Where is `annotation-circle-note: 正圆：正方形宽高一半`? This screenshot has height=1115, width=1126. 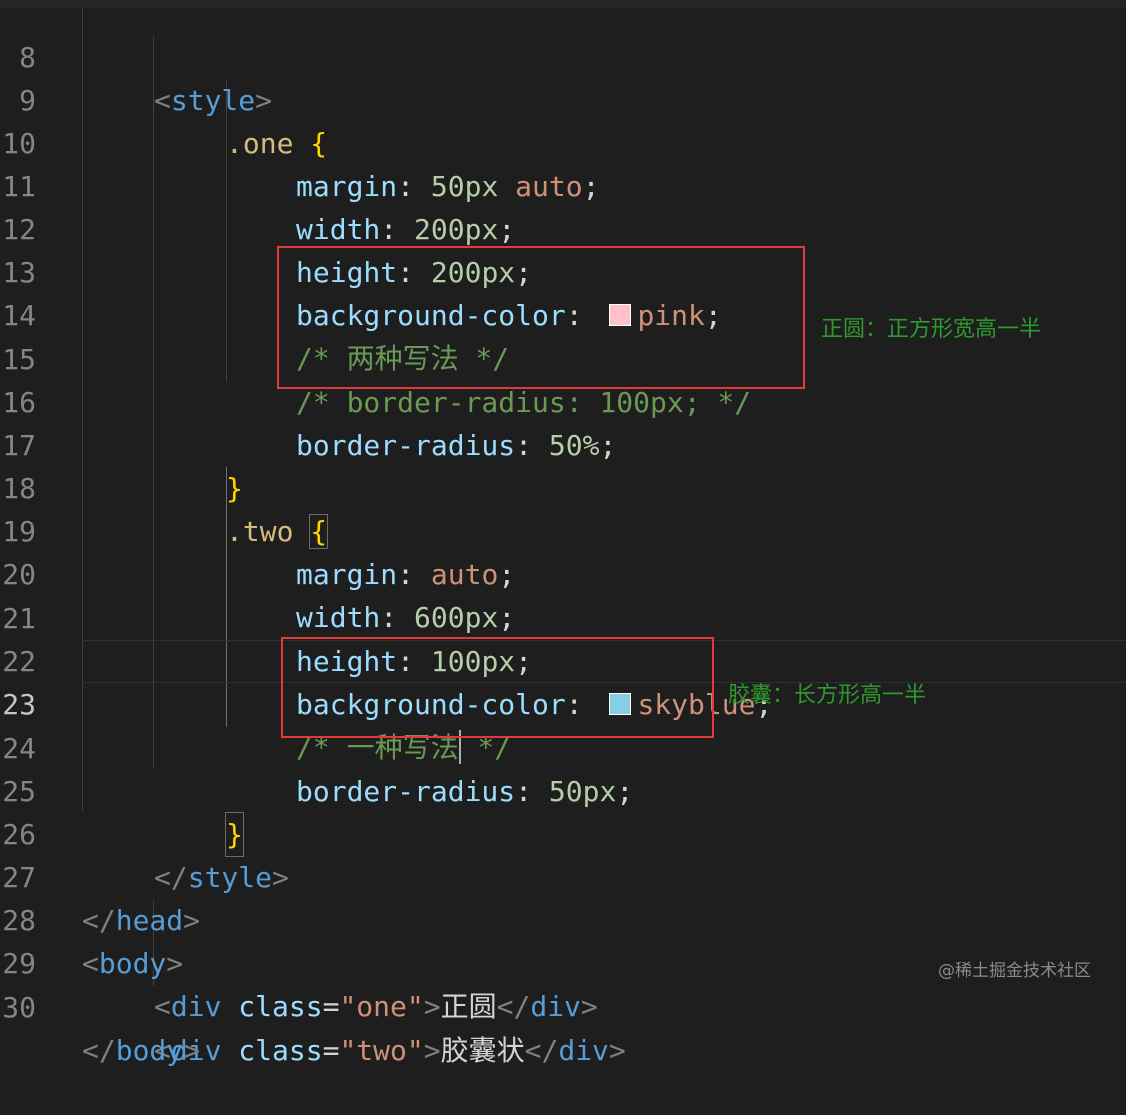
annotation-circle-note: 正圆：正方形宽高一半 is located at coordinates (931, 329).